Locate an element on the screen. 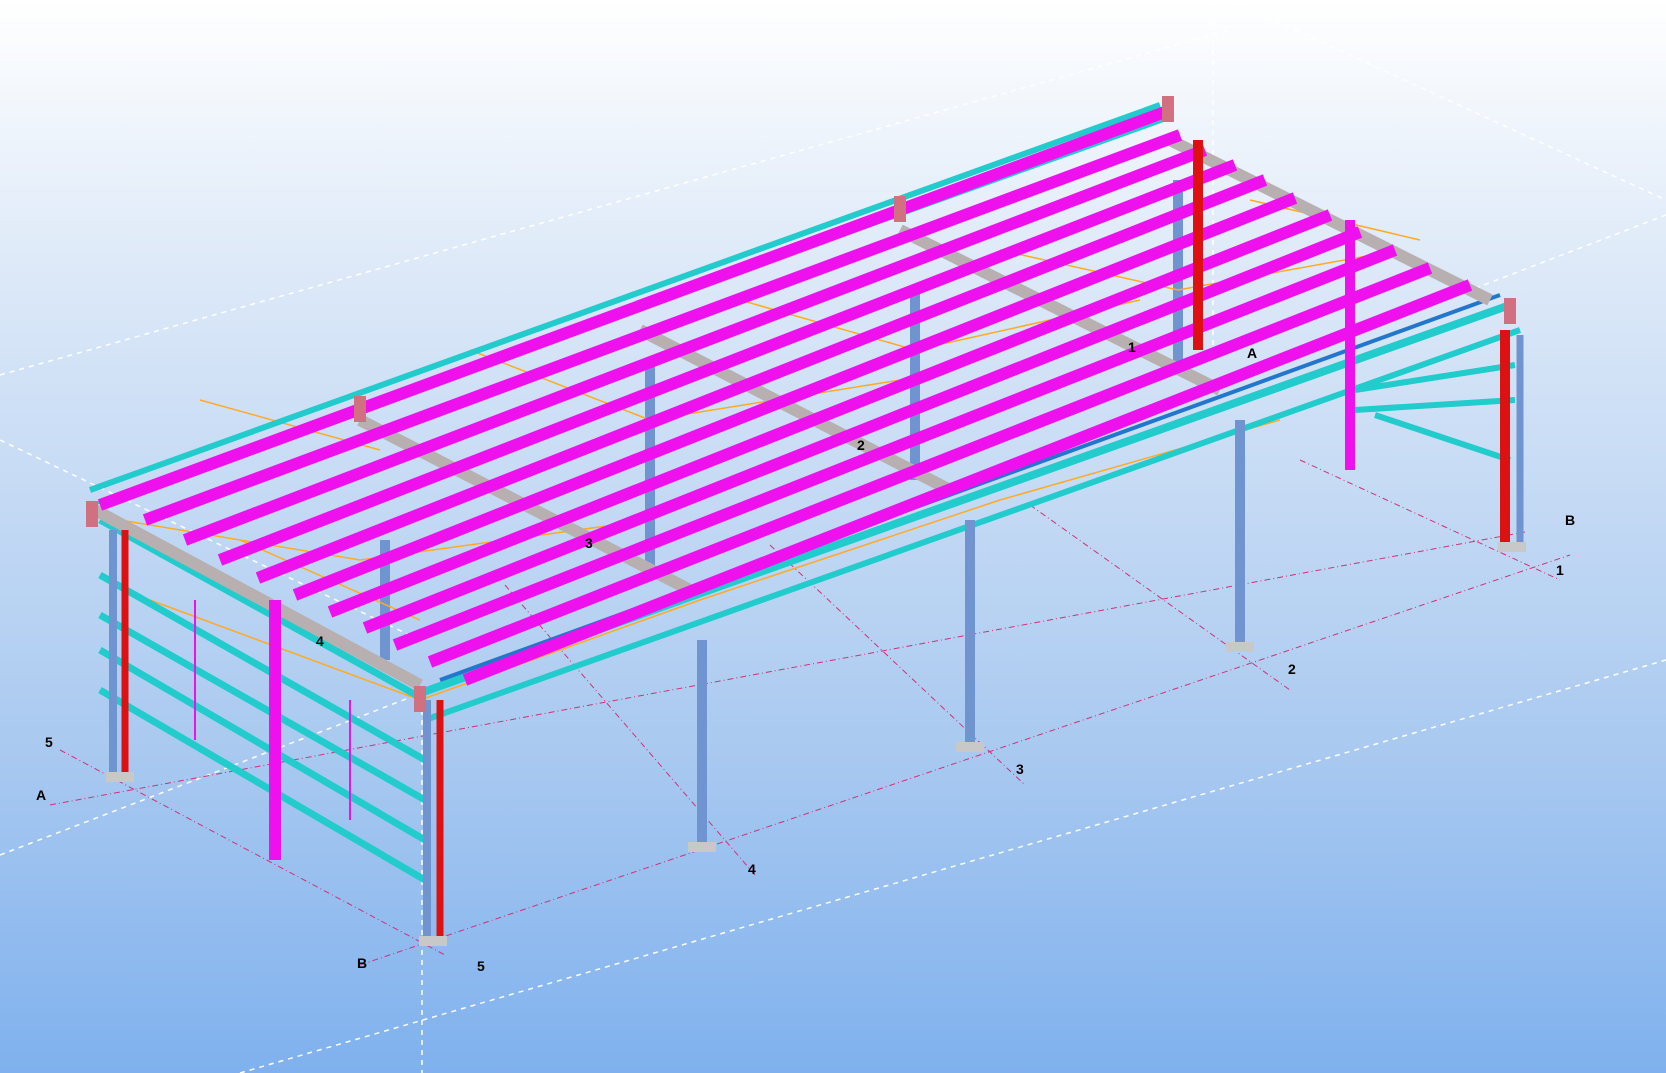 The width and height of the screenshot is (1666, 1073). grid-label-5-front: 5 is located at coordinates (481, 966).